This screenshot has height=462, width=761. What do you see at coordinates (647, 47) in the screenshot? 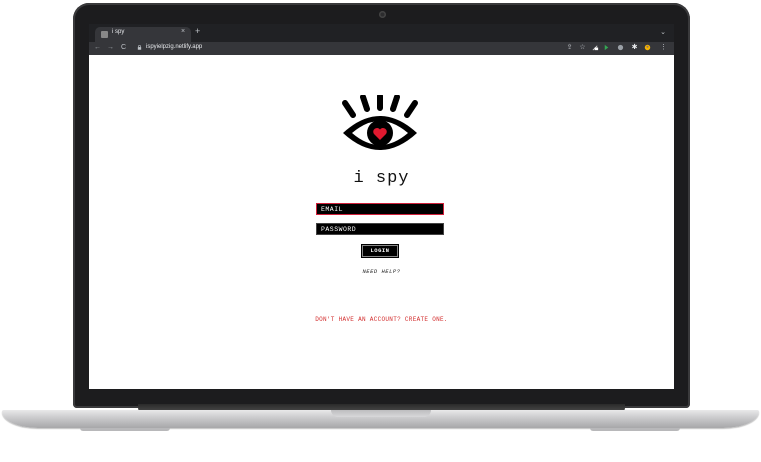
I see `profile-avatar-icon` at bounding box center [647, 47].